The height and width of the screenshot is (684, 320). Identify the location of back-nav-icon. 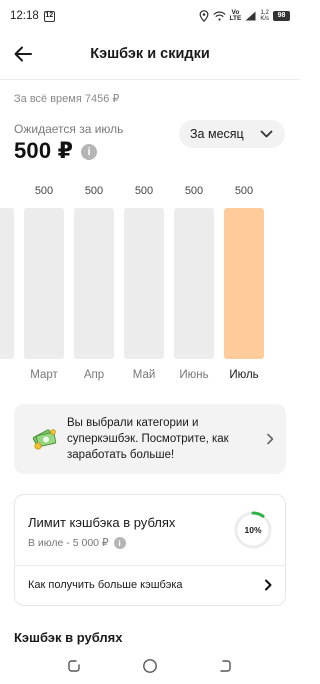
(225, 666).